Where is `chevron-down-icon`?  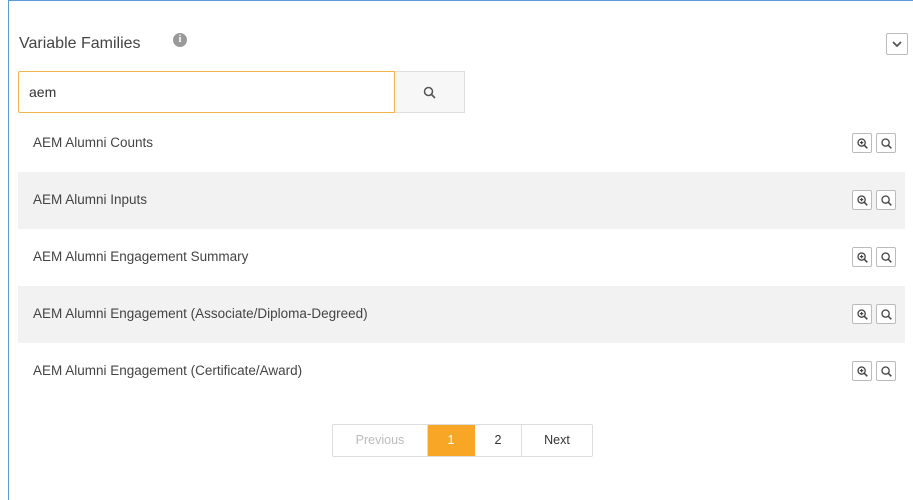 chevron-down-icon is located at coordinates (897, 44).